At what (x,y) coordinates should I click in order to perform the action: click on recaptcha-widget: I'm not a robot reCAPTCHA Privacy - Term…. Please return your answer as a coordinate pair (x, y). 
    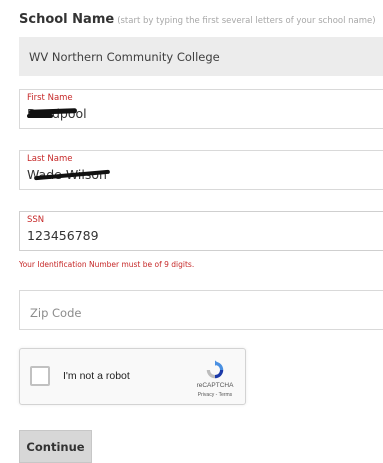
    Looking at the image, I should click on (132, 376).